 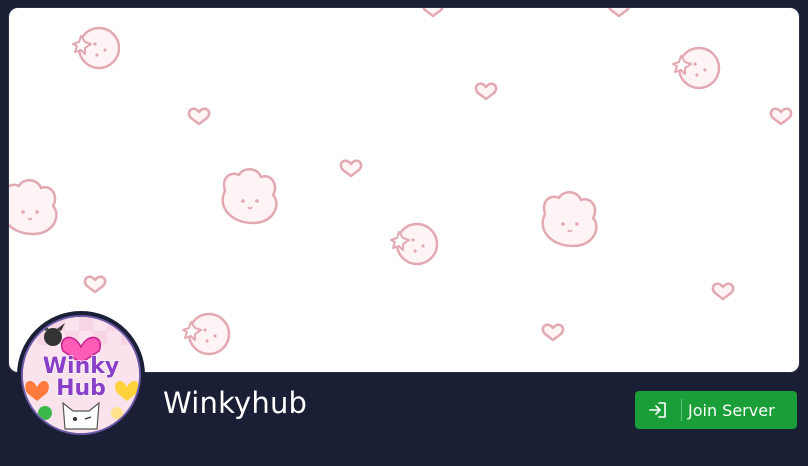 I want to click on join-server-button: Join Server, so click(x=716, y=410).